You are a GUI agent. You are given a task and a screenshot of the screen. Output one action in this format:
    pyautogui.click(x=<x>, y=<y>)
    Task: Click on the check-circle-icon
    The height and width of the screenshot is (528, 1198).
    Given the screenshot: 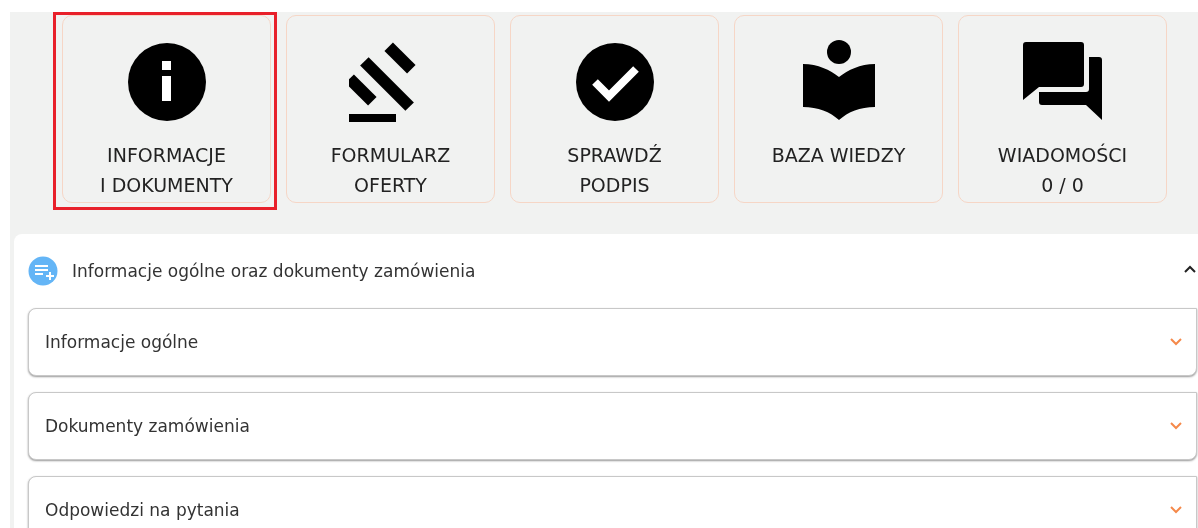 What is the action you would take?
    pyautogui.click(x=614, y=82)
    